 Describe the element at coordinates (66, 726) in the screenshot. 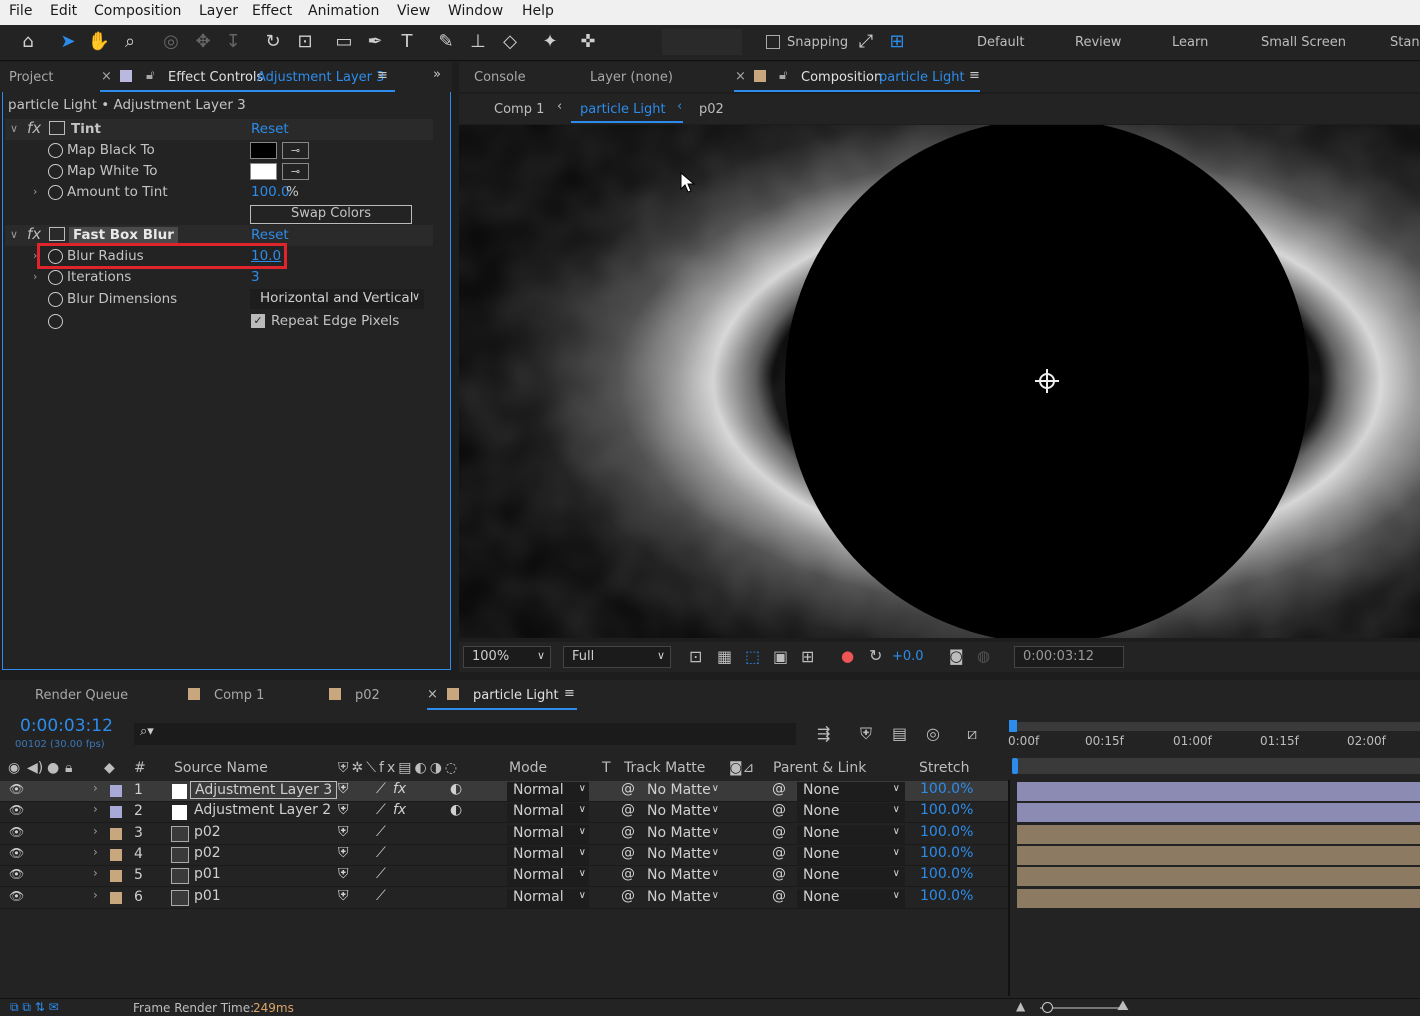

I see `timecode-display: 0:00:03:12` at that location.